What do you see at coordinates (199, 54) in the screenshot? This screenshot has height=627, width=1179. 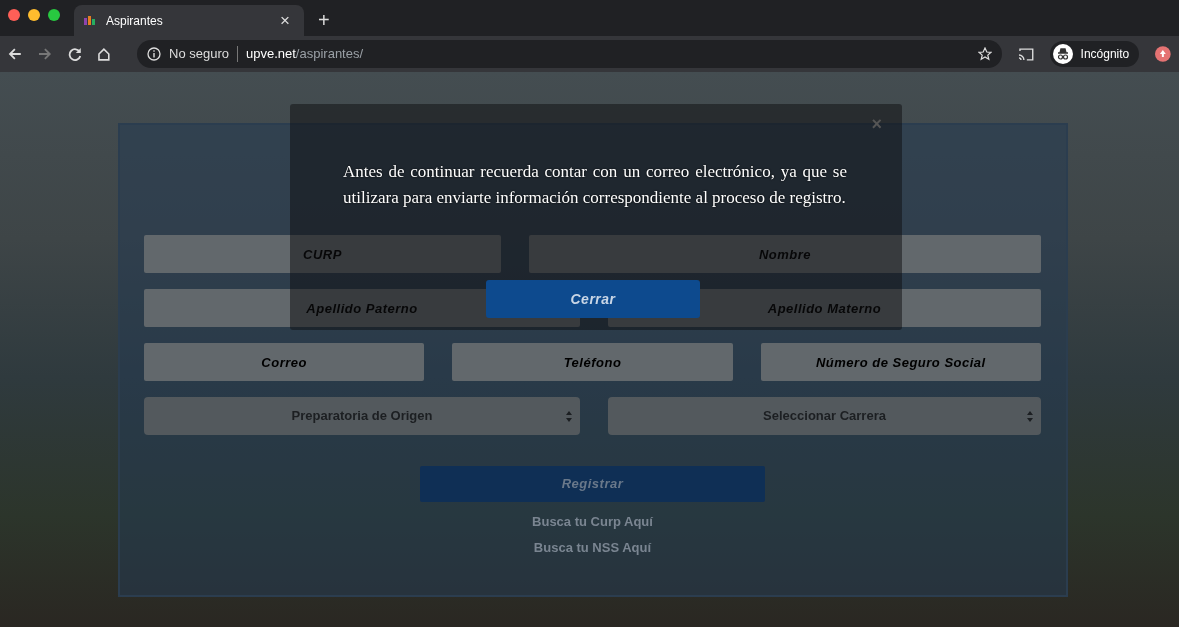 I see `security-label: No seguro` at bounding box center [199, 54].